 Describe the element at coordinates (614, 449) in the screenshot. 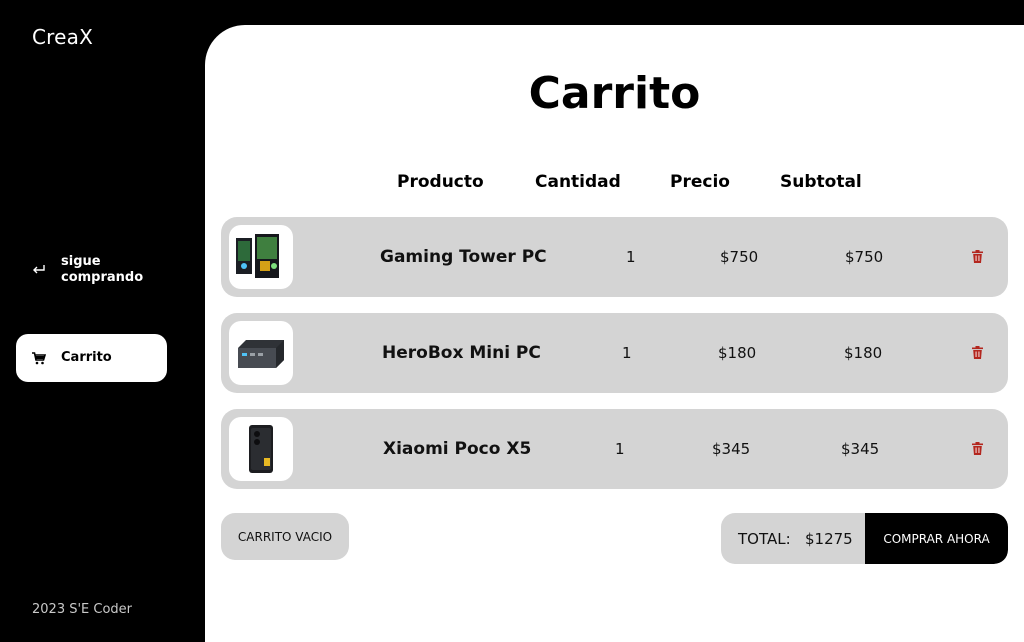

I see `cart-row: Xiaomi Poco X5 1 $345 $345` at that location.